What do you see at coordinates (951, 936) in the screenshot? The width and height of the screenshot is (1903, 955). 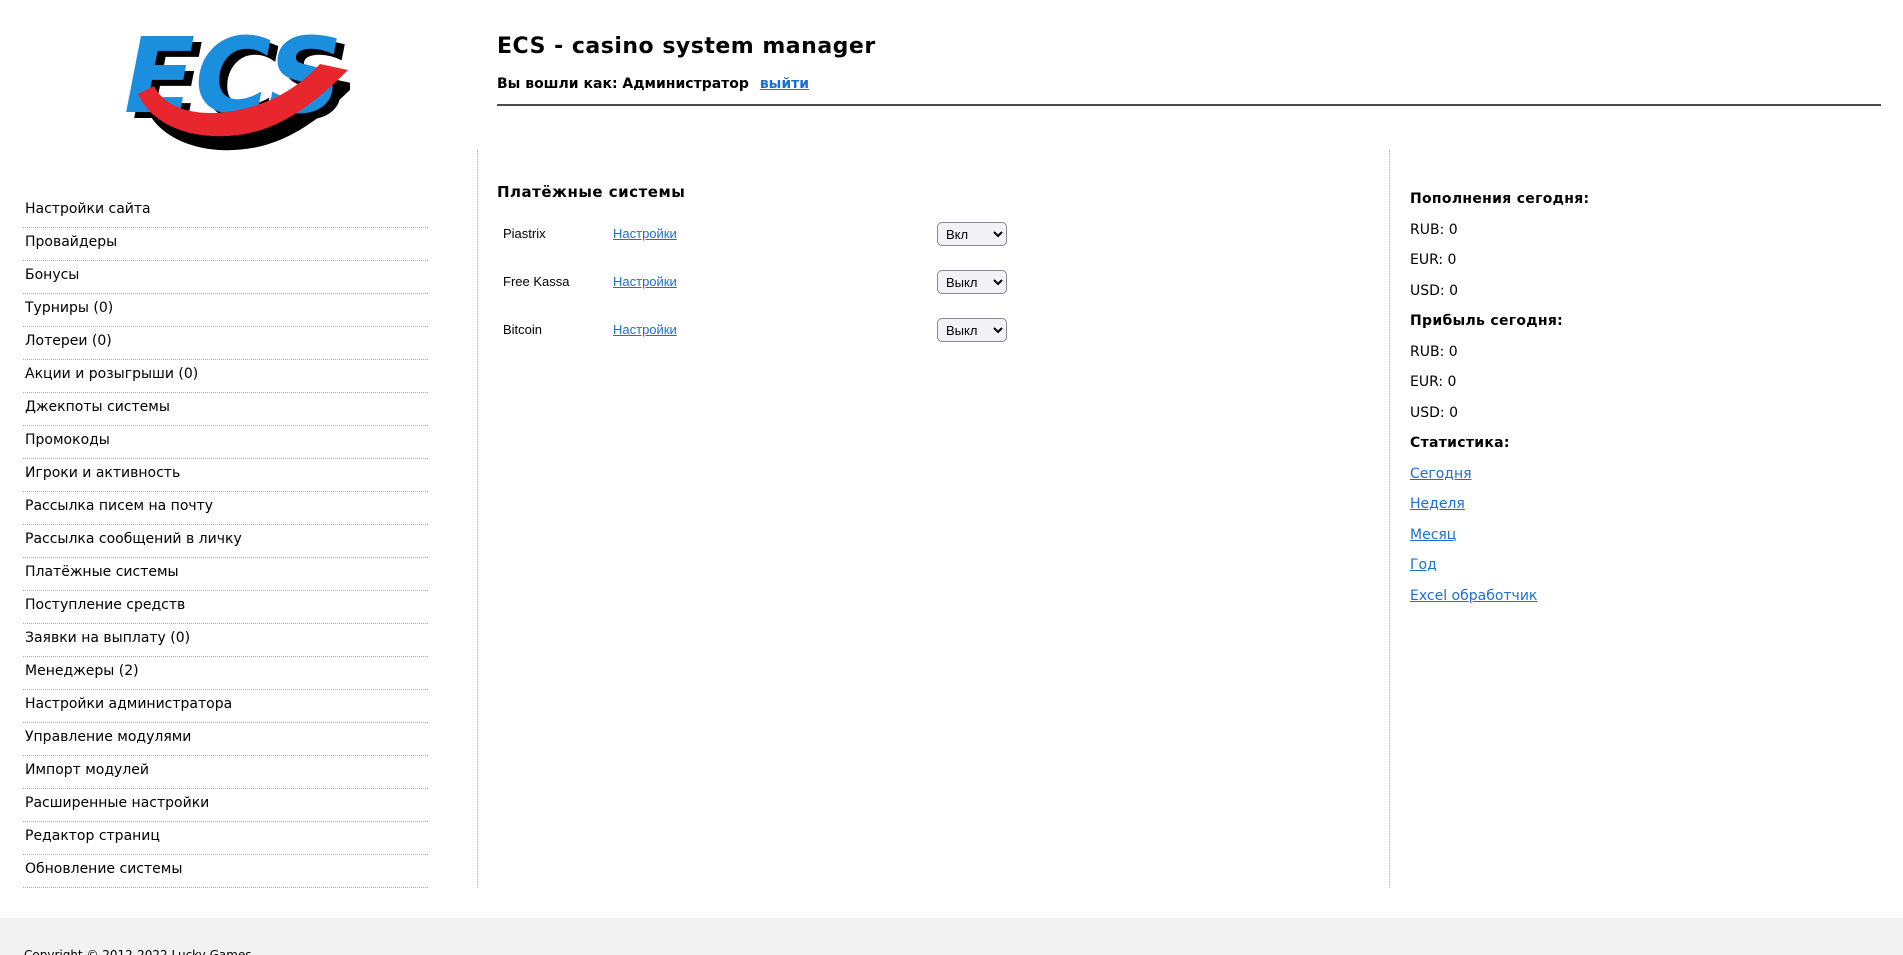 I see `page-footer: Copyright © 2012-2022 Lucky Games` at bounding box center [951, 936].